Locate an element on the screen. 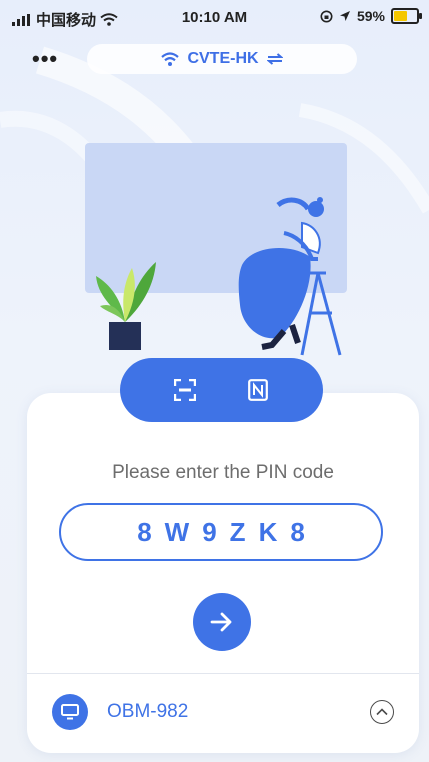 The image size is (429, 762). illustration-person is located at coordinates (290, 276).